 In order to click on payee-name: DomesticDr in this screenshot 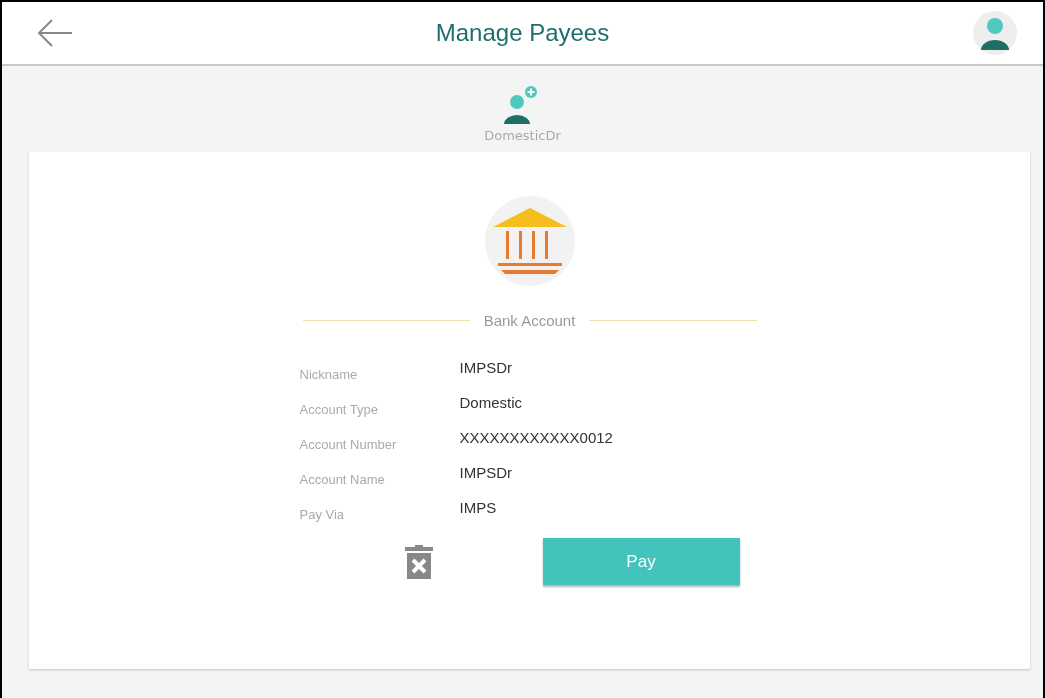, I will do `click(522, 135)`.